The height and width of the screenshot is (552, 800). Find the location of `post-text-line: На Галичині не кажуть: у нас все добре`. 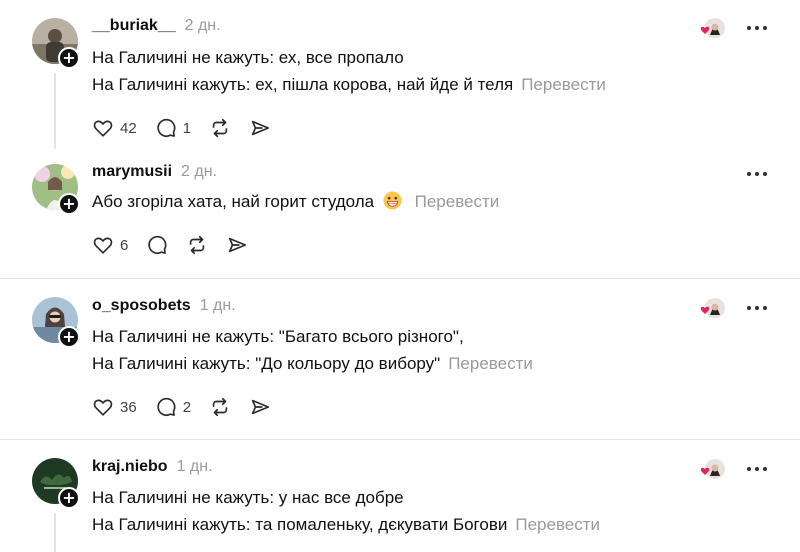

post-text-line: На Галичині не кажуть: у нас все добре is located at coordinates (248, 497).